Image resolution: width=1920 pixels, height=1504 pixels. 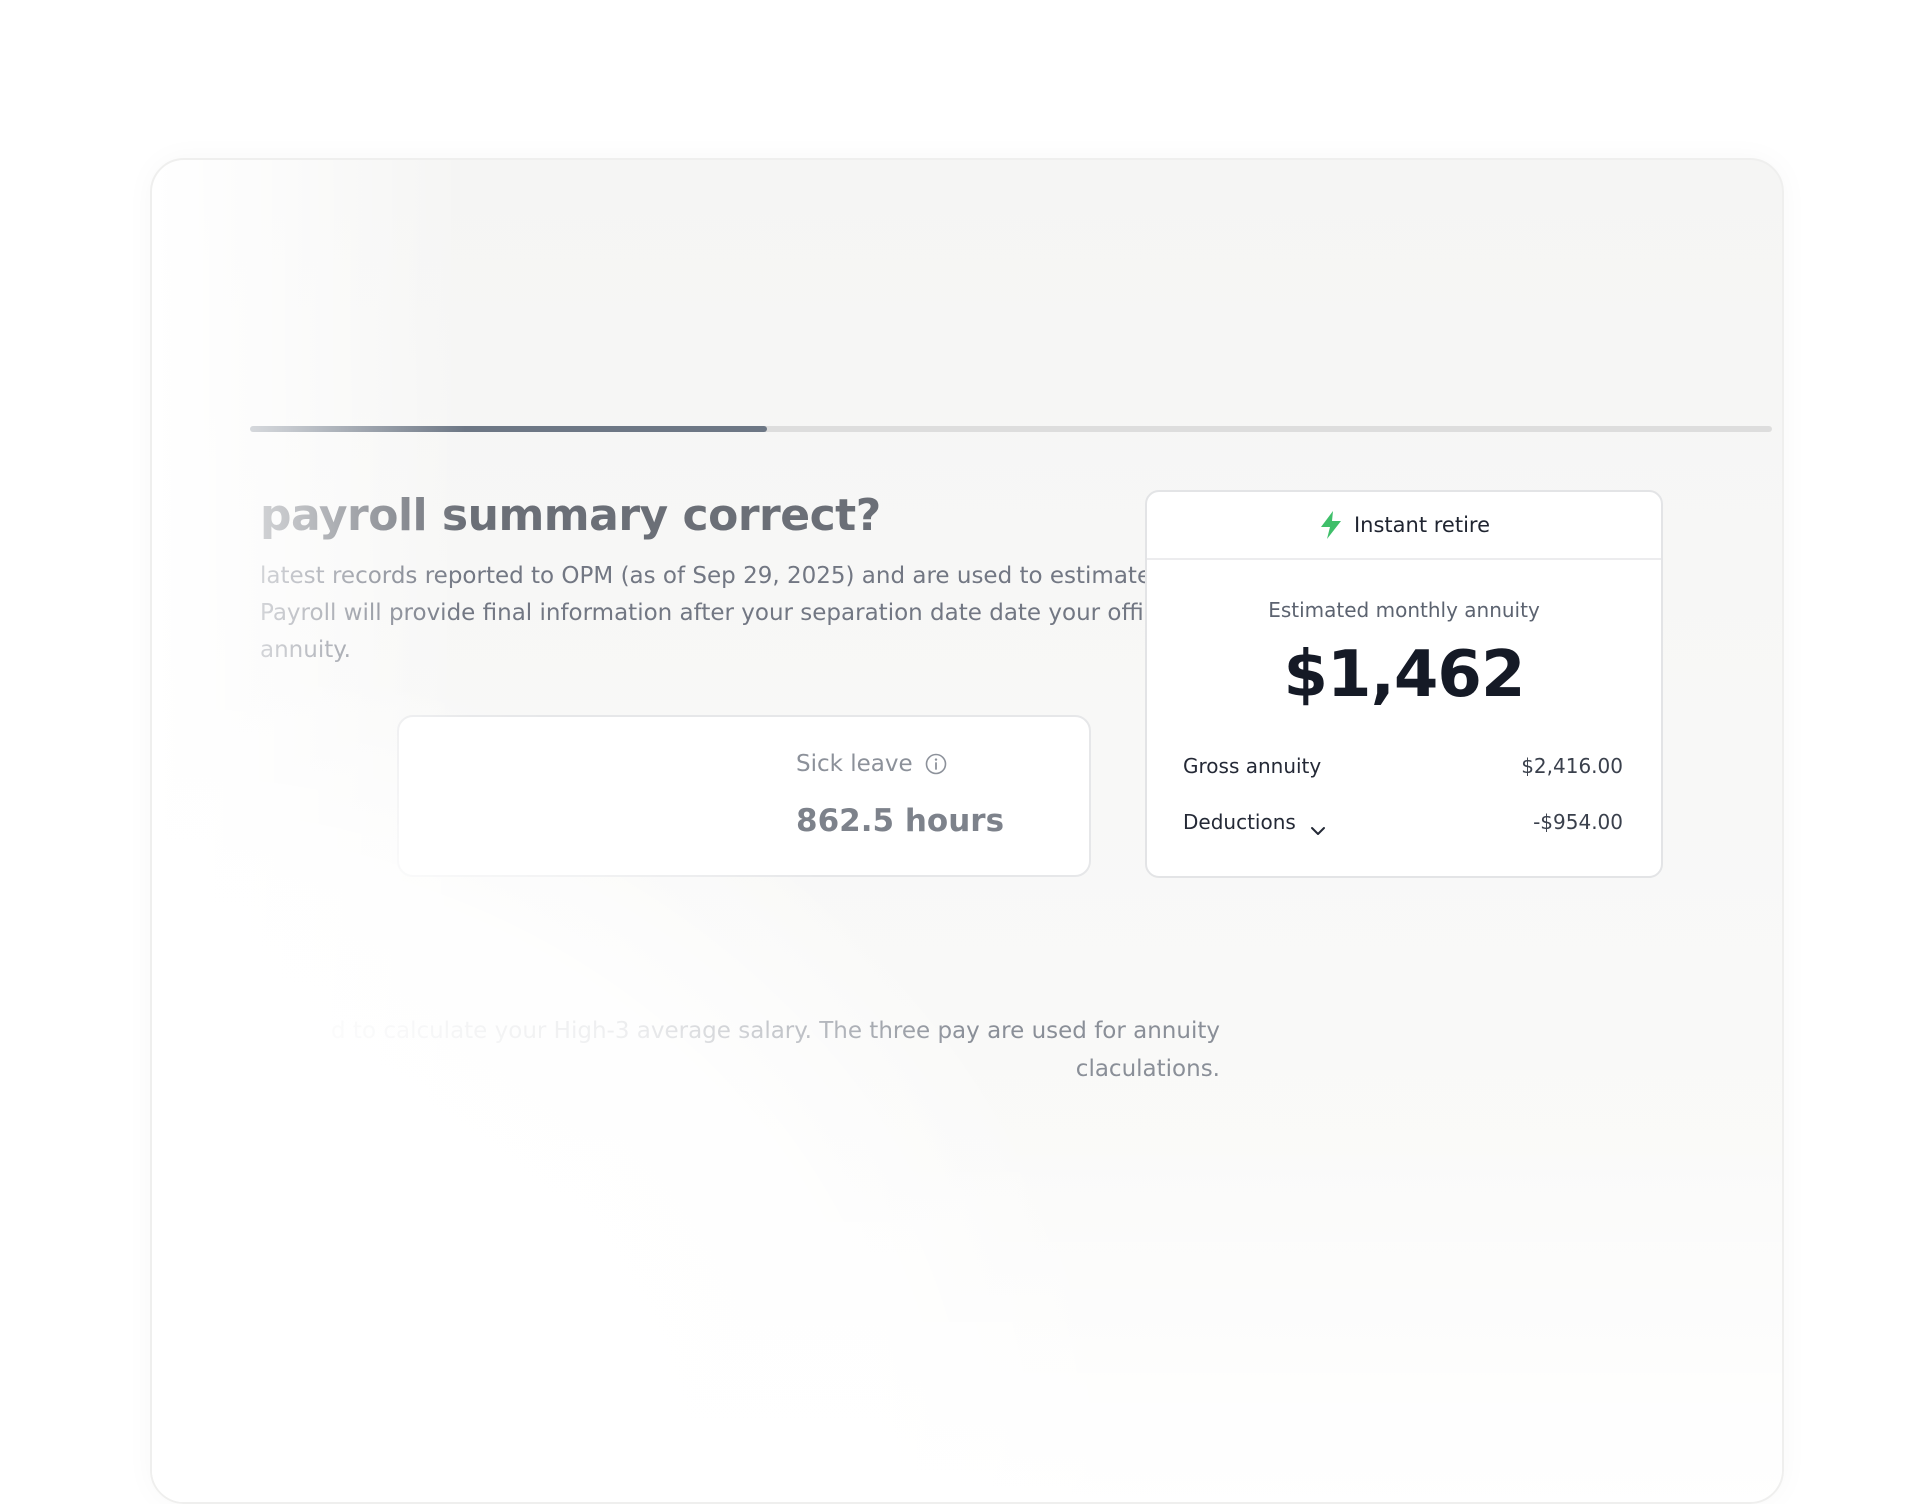 What do you see at coordinates (1578, 822) in the screenshot?
I see `deductions-value: -$954.00` at bounding box center [1578, 822].